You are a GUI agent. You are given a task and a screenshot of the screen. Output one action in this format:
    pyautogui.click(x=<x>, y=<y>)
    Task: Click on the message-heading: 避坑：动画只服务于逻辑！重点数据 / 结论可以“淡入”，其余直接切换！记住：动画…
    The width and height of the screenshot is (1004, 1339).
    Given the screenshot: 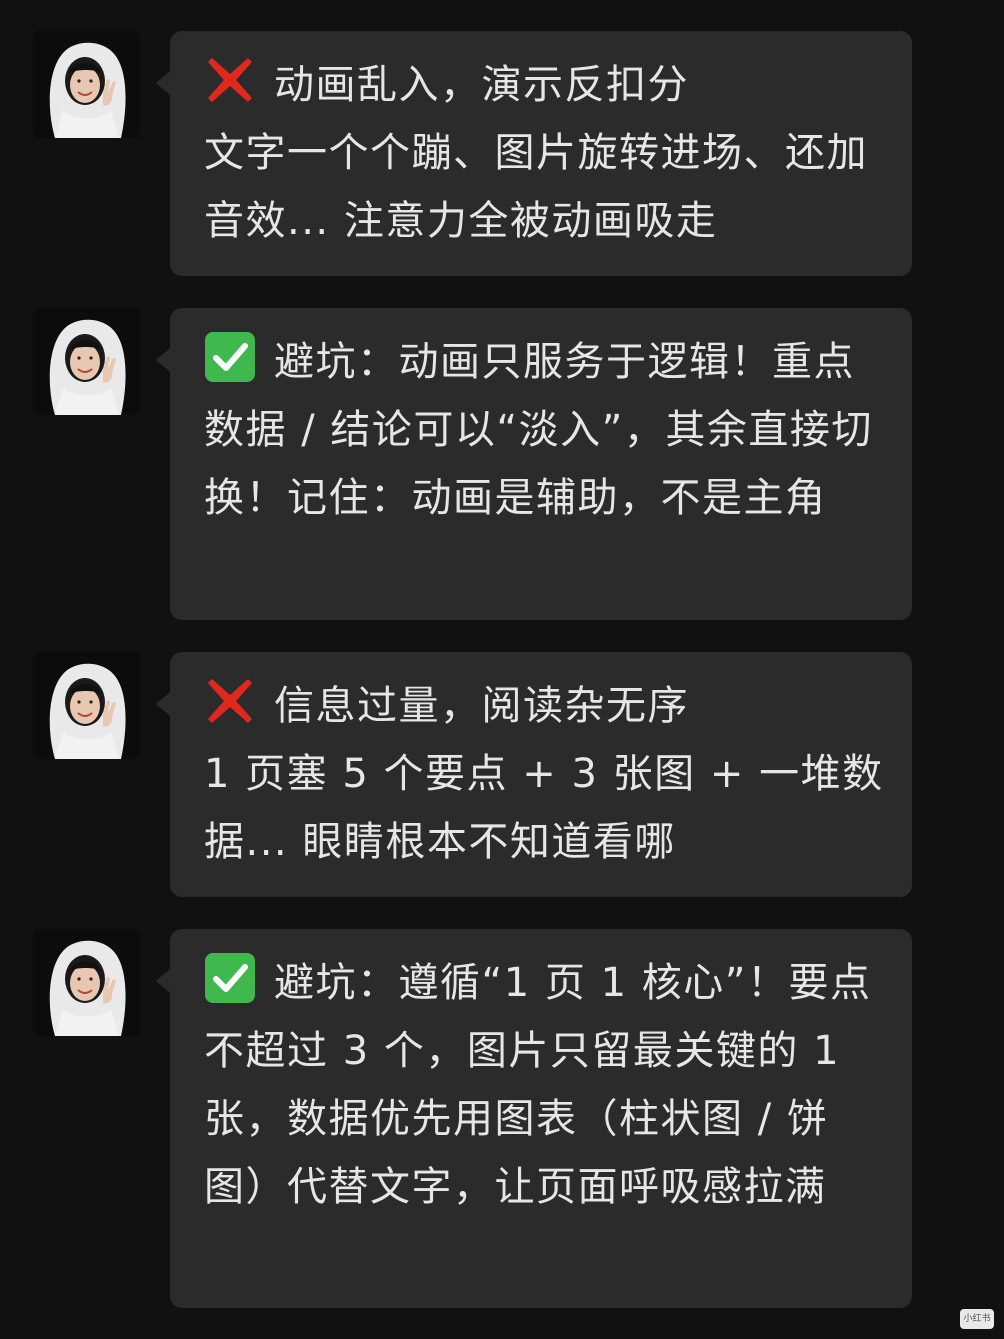 What is the action you would take?
    pyautogui.click(x=538, y=430)
    